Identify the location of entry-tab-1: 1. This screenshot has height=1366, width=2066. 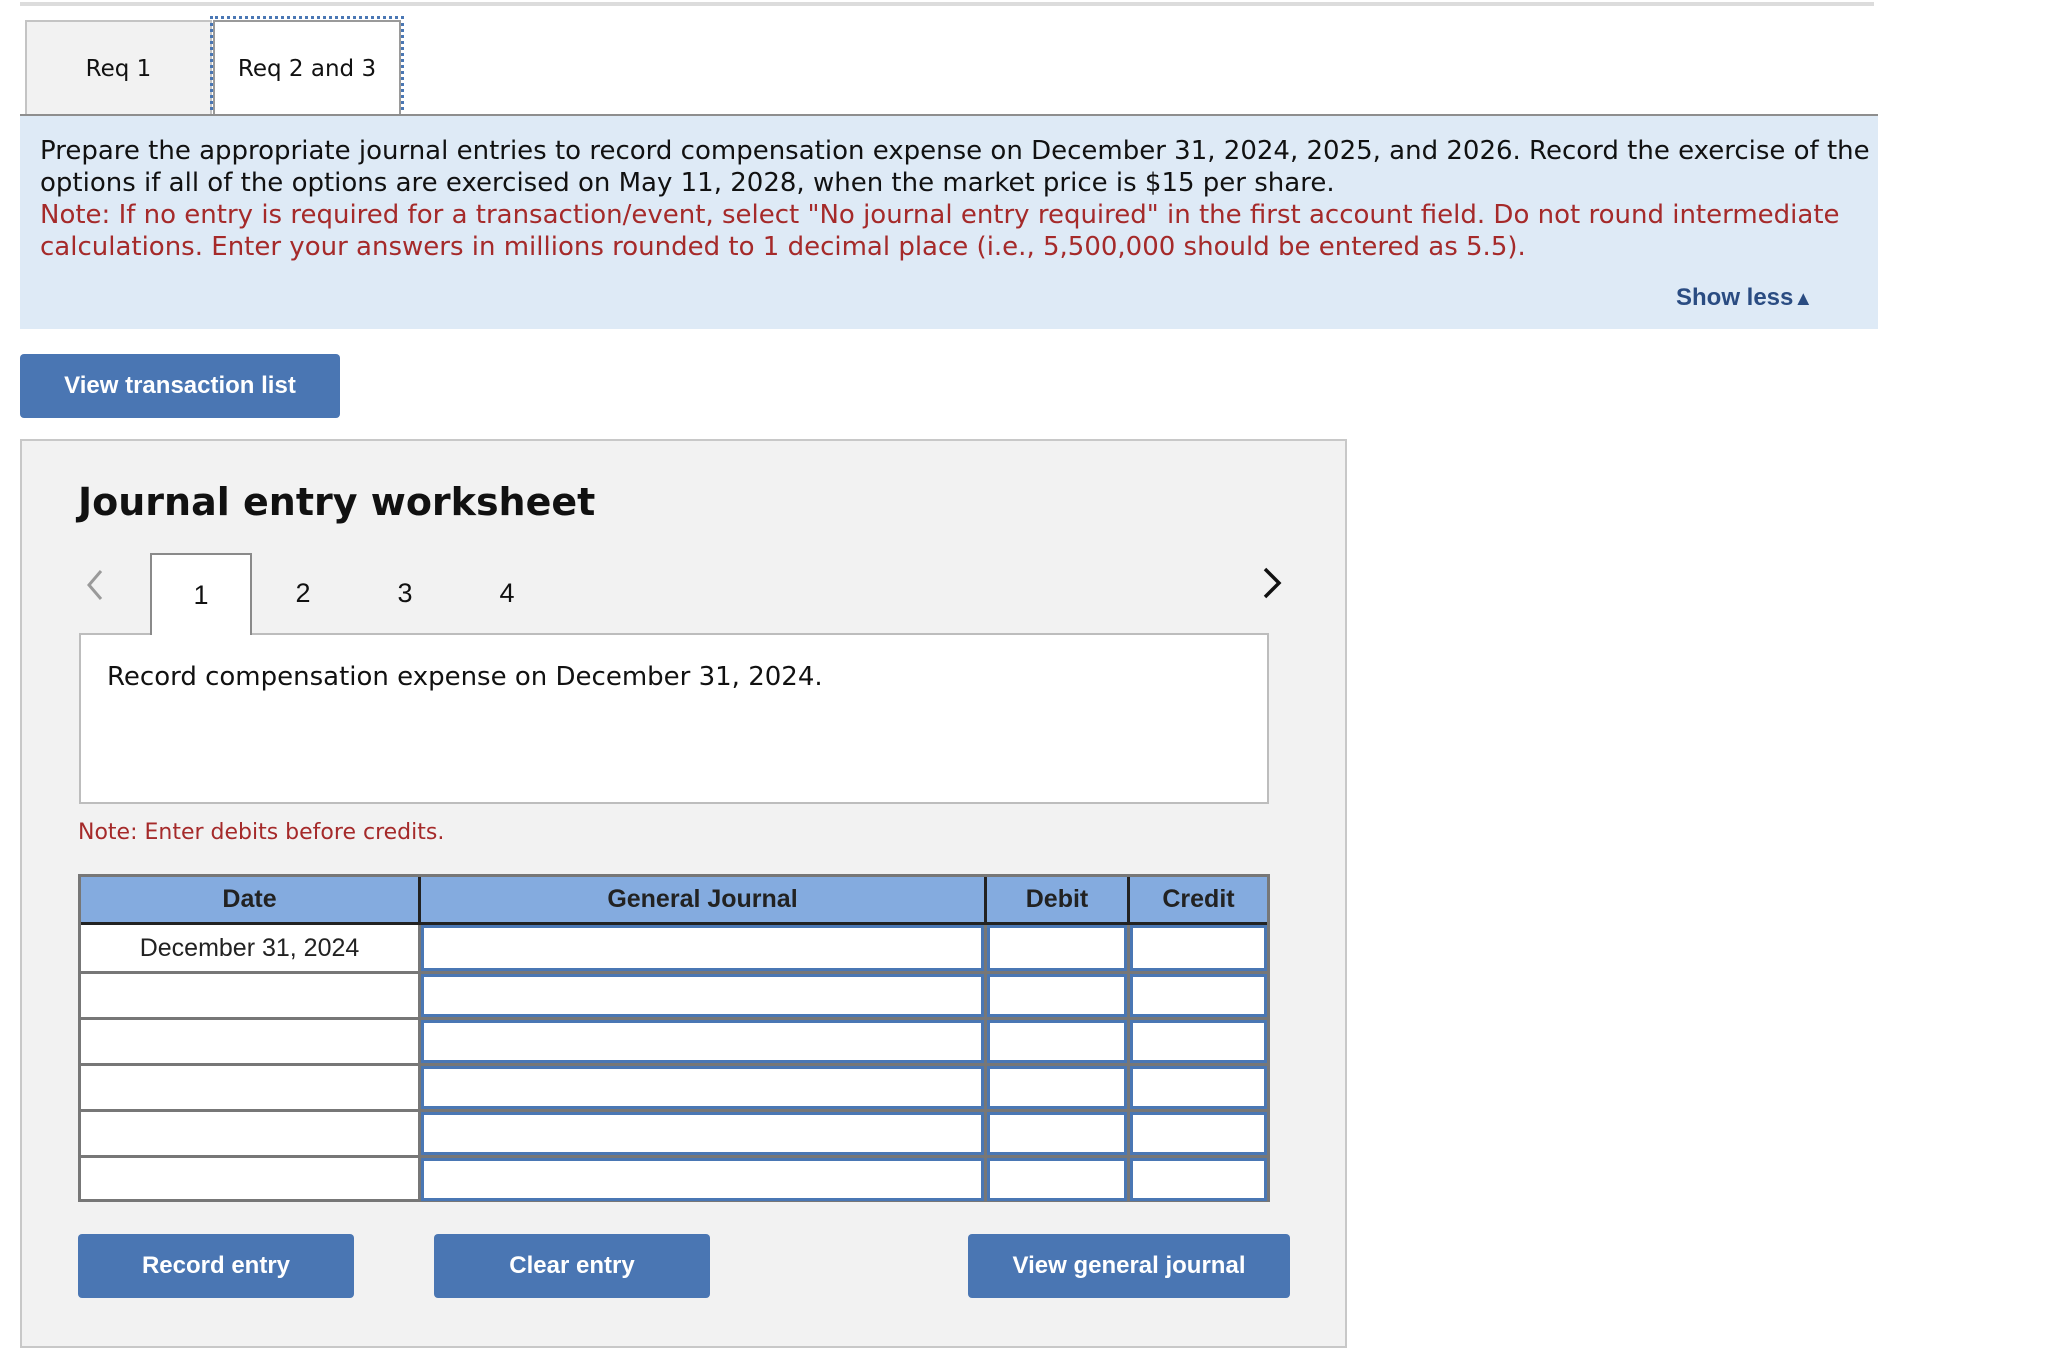
(201, 594).